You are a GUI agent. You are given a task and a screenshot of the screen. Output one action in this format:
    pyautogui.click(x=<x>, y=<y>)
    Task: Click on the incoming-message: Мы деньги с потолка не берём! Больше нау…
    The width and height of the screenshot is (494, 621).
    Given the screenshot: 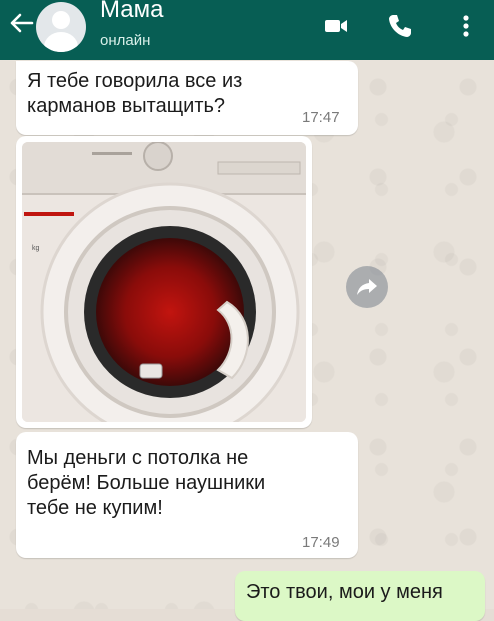 What is the action you would take?
    pyautogui.click(x=187, y=495)
    